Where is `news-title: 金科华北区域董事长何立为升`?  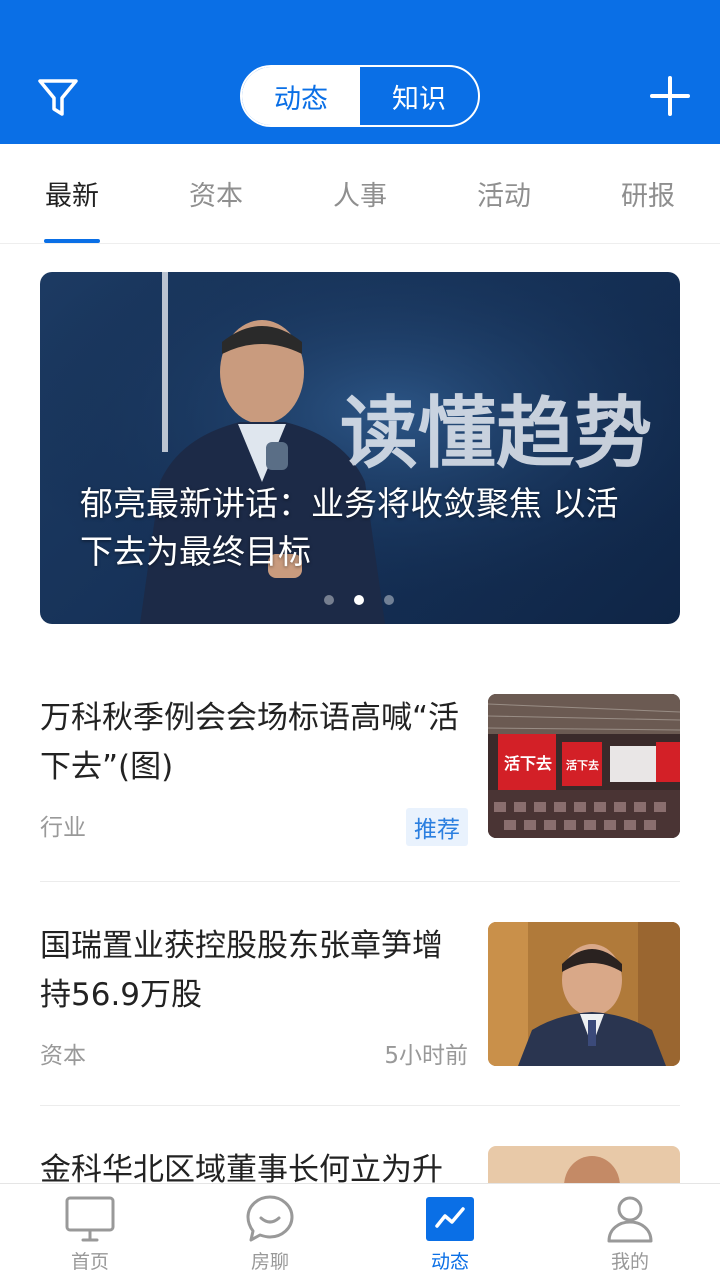 news-title: 金科华北区域董事长何立为升 is located at coordinates (241, 1167).